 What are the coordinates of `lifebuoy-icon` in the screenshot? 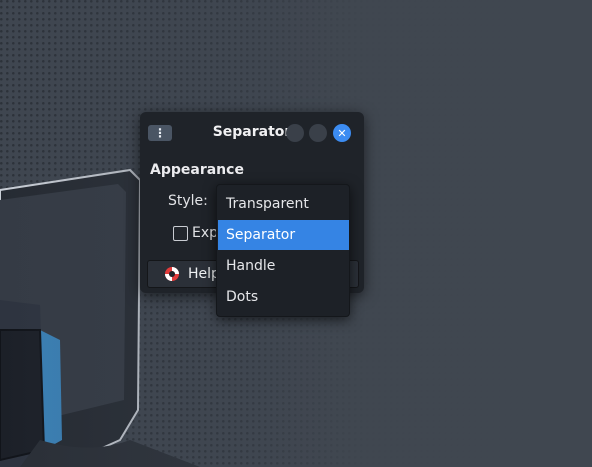 It's located at (172, 274).